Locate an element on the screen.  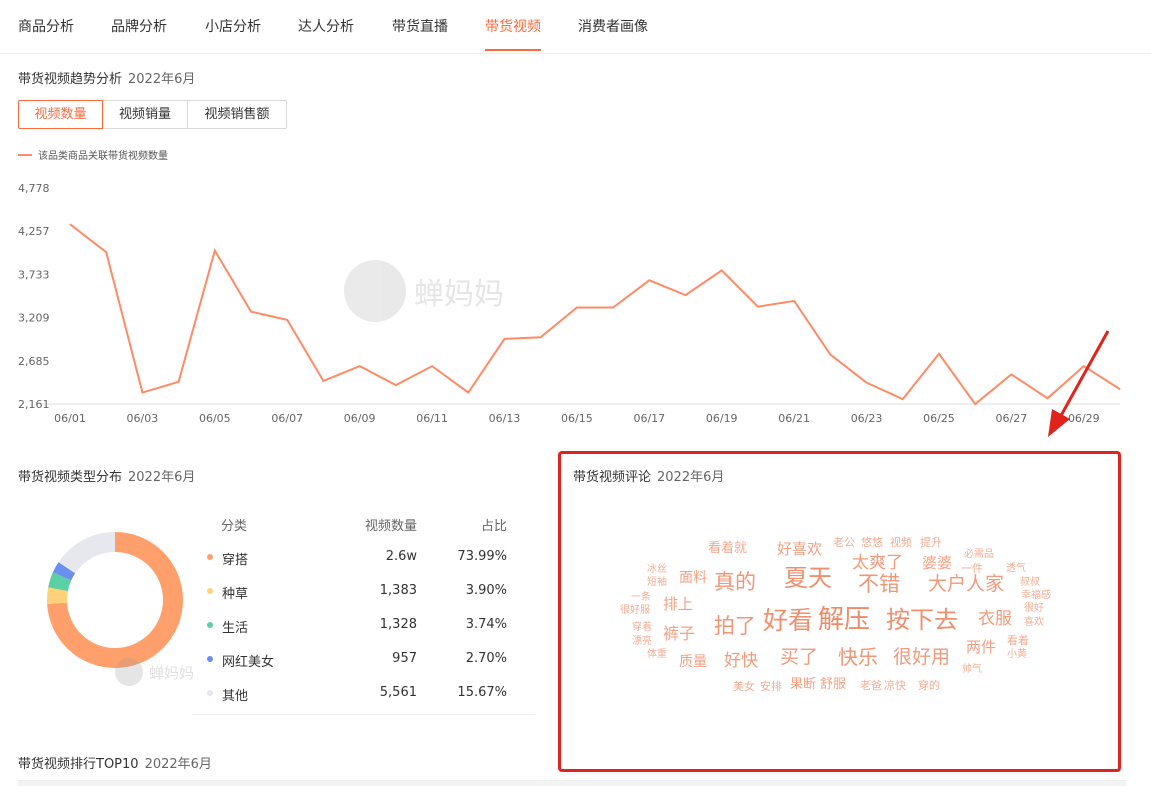
word-cloud-word: 拍了 is located at coordinates (735, 626).